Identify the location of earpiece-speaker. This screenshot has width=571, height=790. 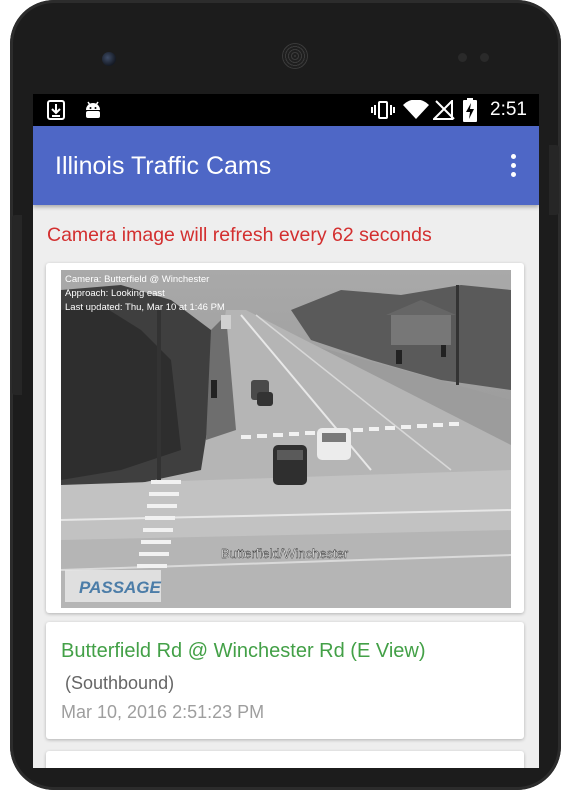
(295, 56).